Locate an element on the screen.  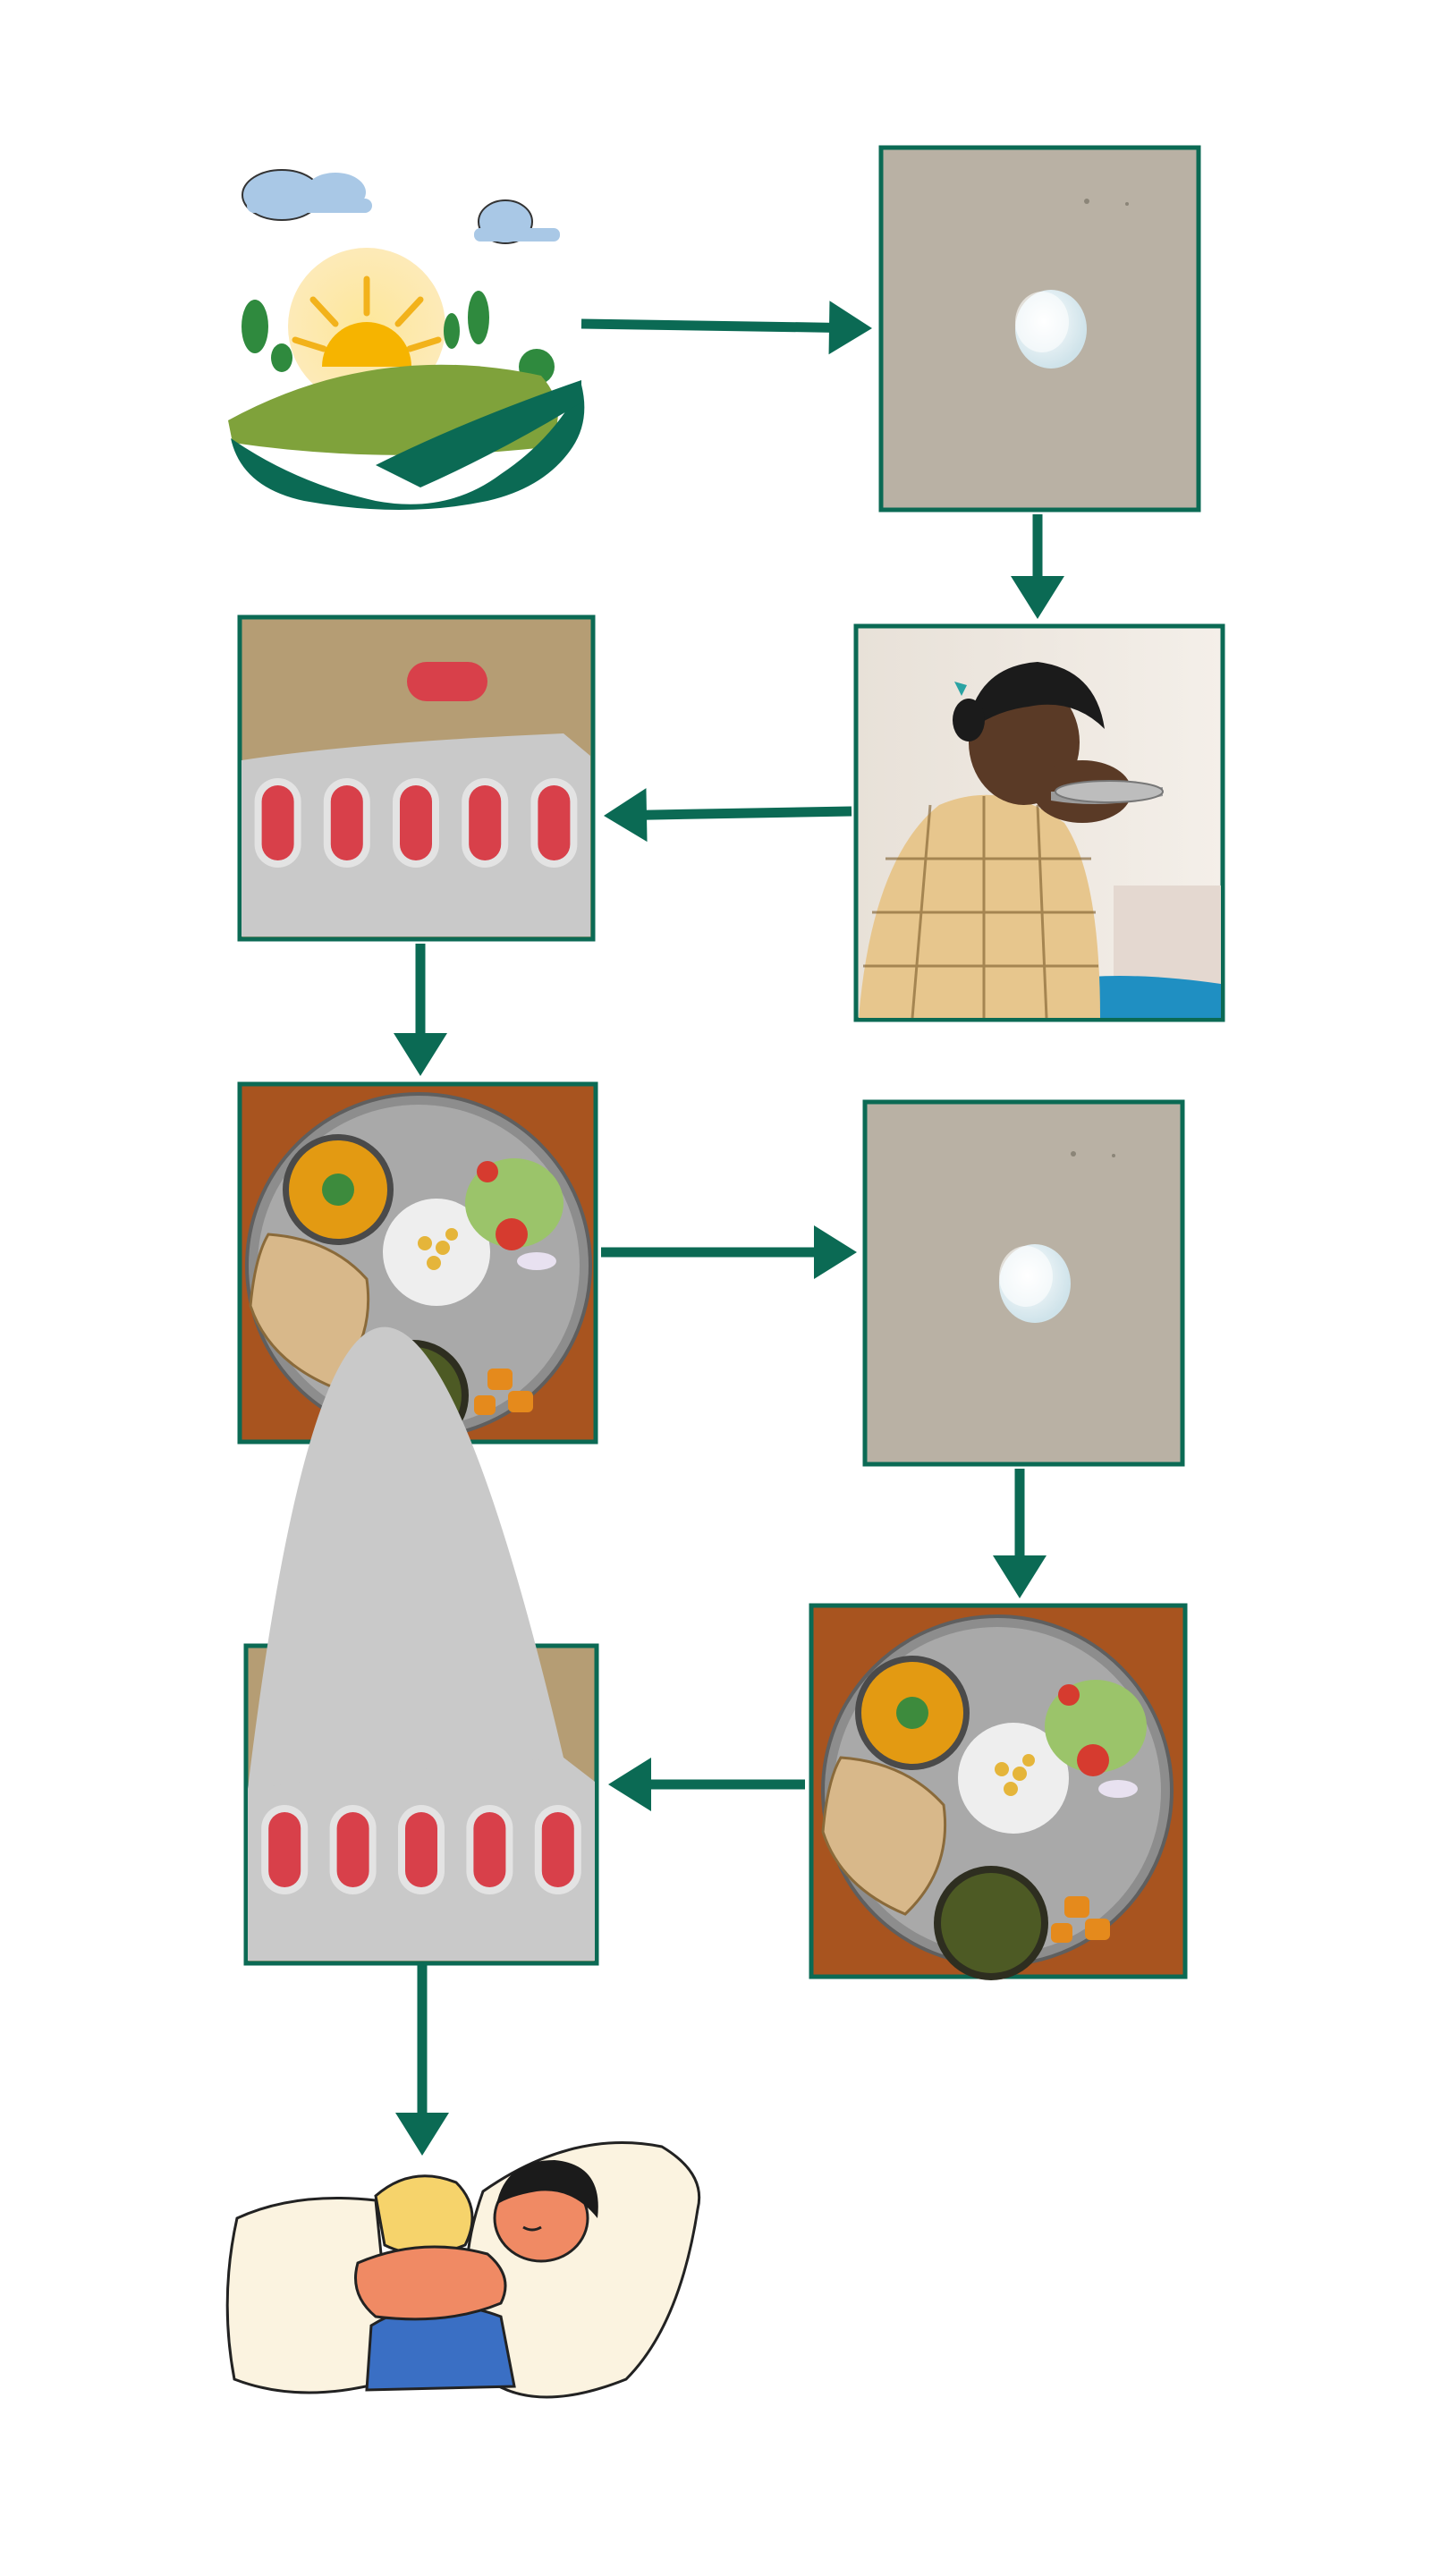
arm-icon is located at coordinates (430, 2283).